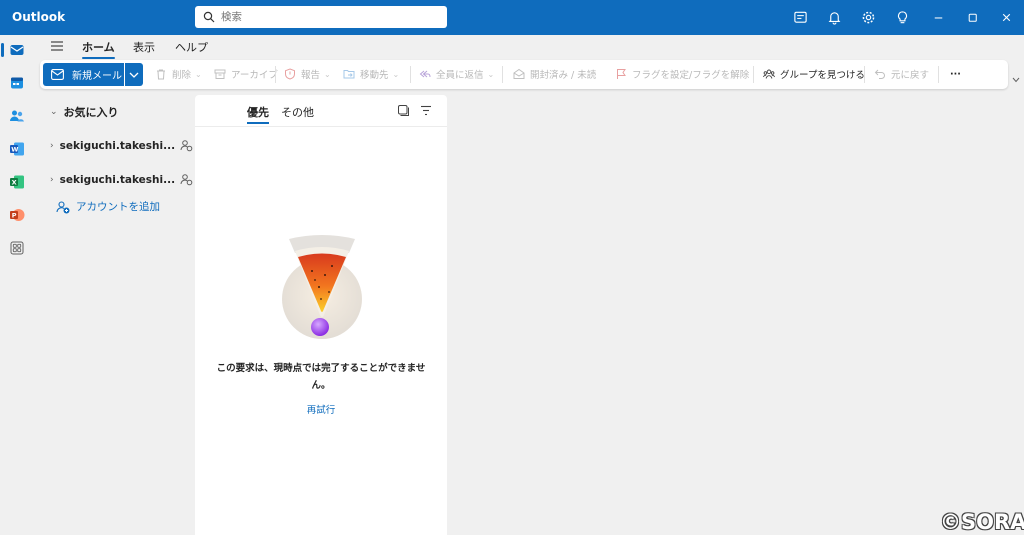 This screenshot has width=1024, height=535. Describe the element at coordinates (910, 75) in the screenshot. I see `undo-label: 元に戻す` at that location.